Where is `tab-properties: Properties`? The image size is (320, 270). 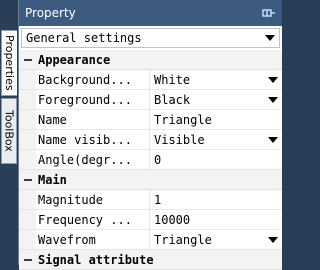
tab-properties: Properties is located at coordinates (9, 63).